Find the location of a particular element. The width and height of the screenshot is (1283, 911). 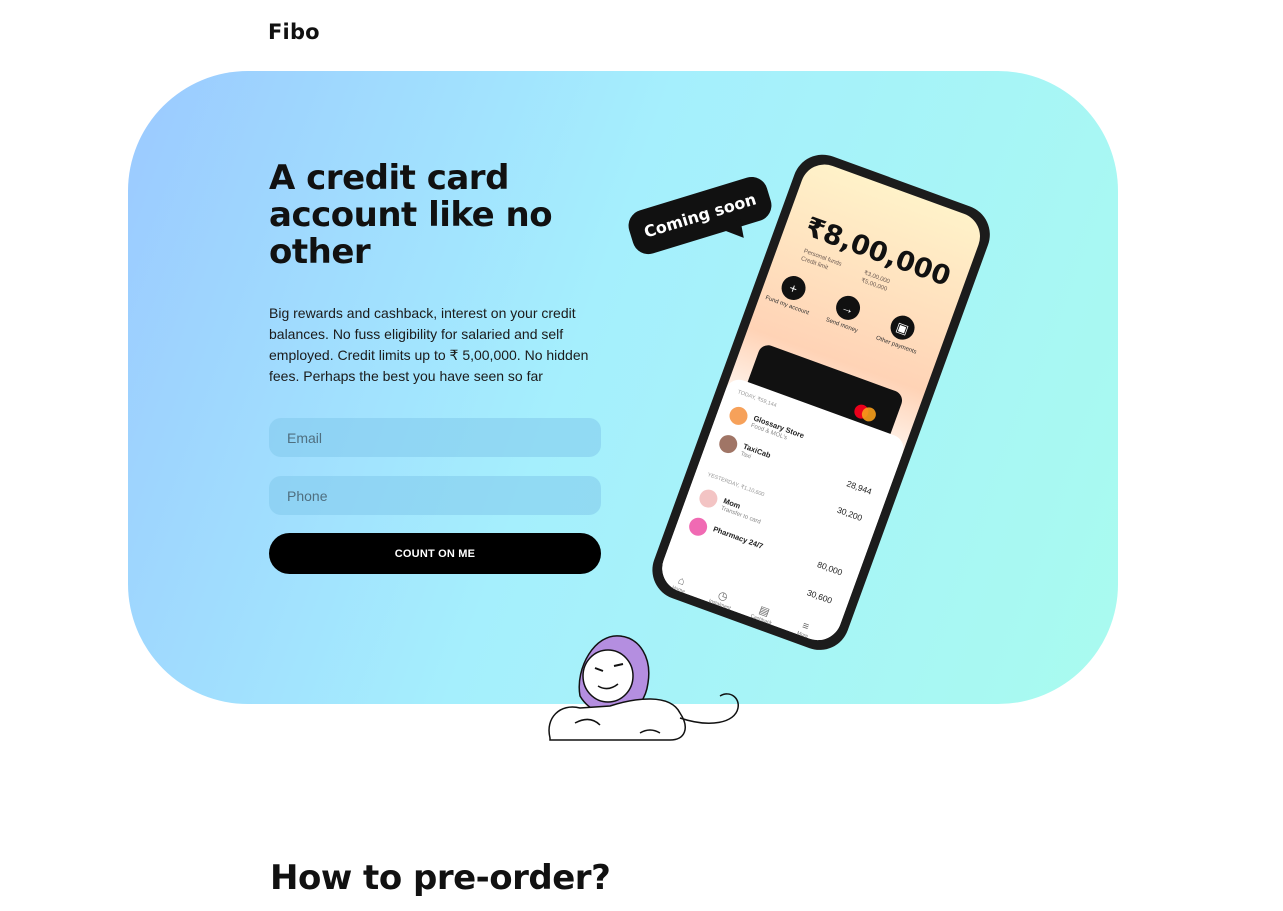

how-to-preorder-heading: How to pre-order? is located at coordinates (440, 878).